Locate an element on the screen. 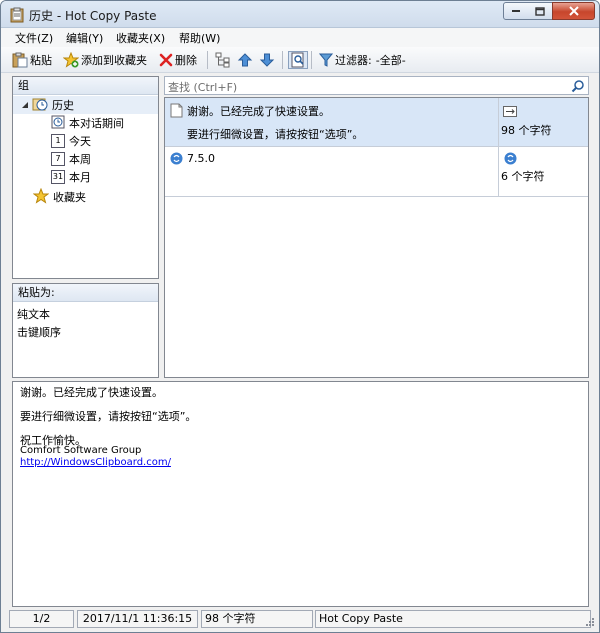 This screenshot has height=633, width=600. expand-arrow-icon is located at coordinates (25, 105).